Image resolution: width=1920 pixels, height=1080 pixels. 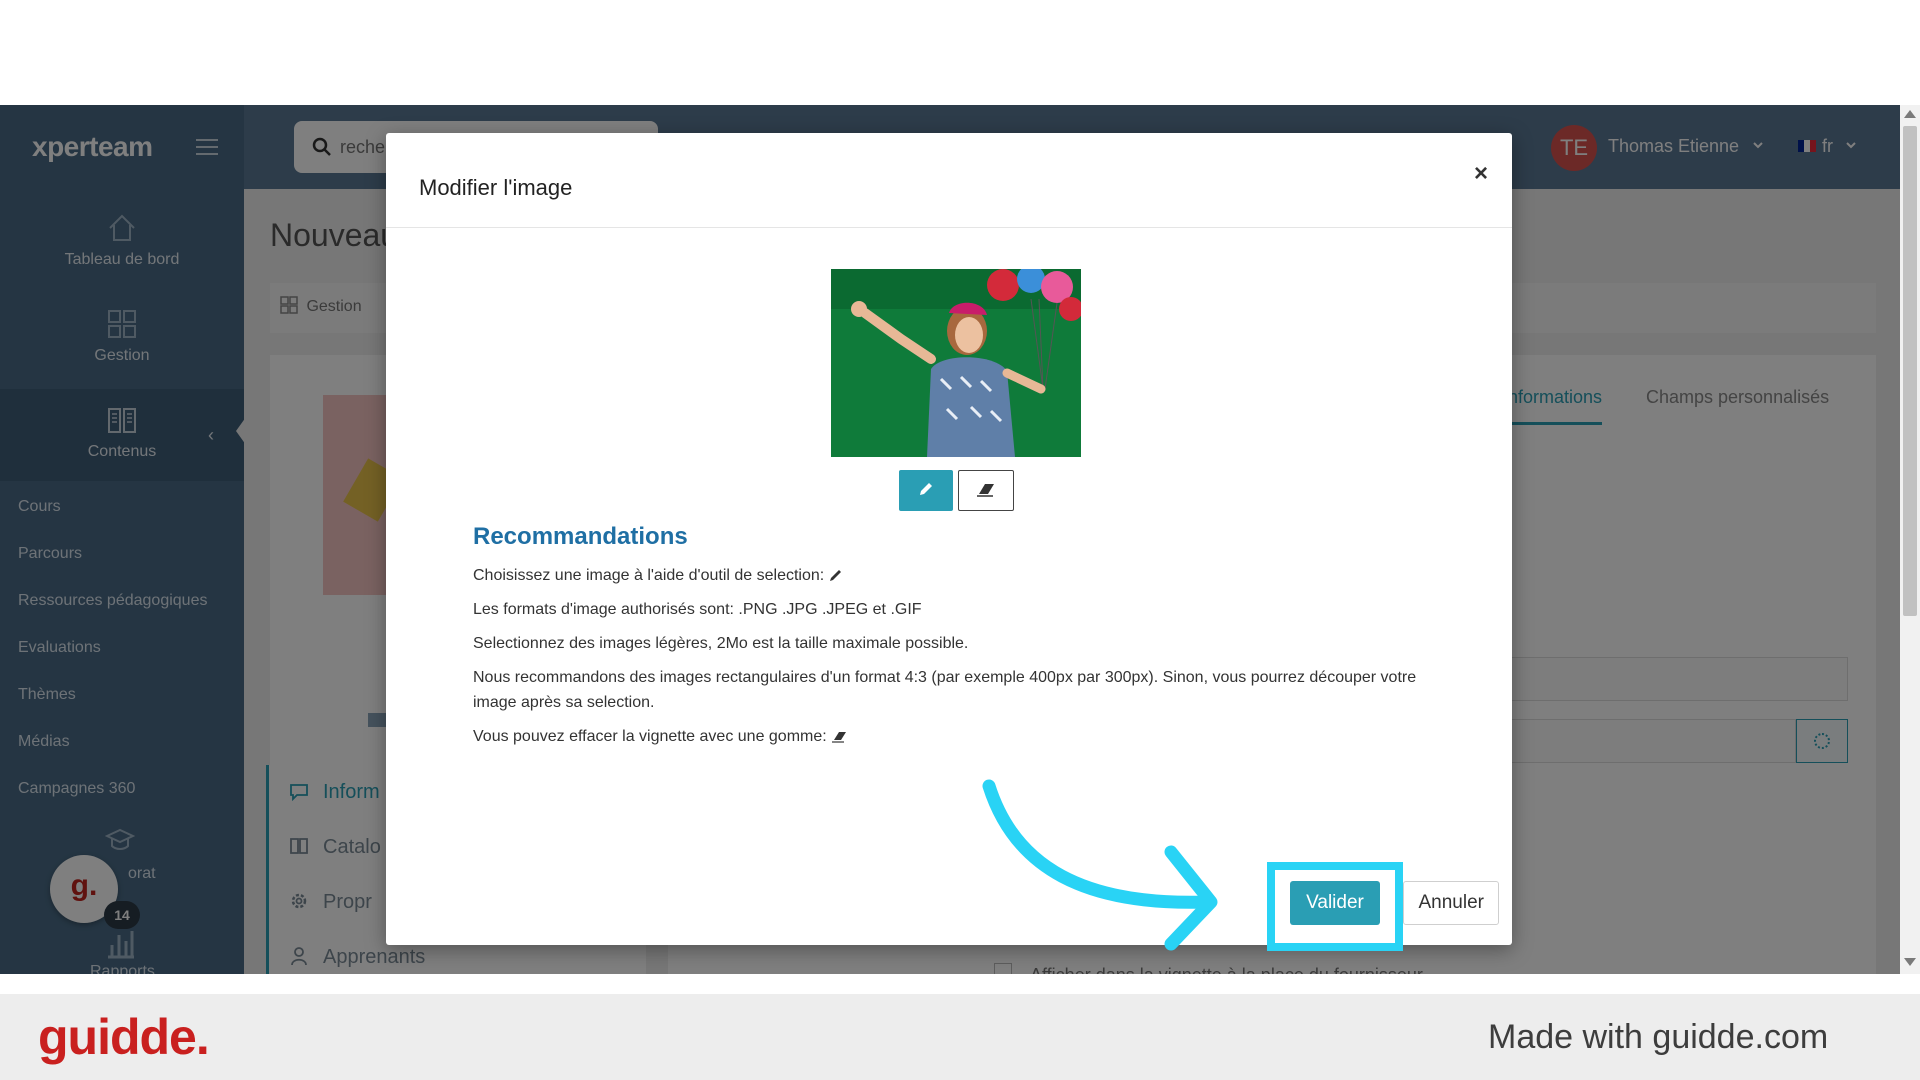 What do you see at coordinates (1910, 962) in the screenshot?
I see `scroll-down-icon` at bounding box center [1910, 962].